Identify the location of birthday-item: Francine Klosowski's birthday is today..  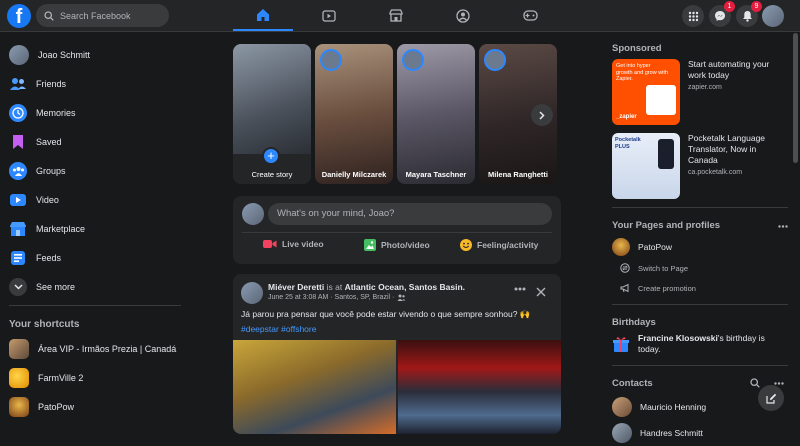
(700, 344).